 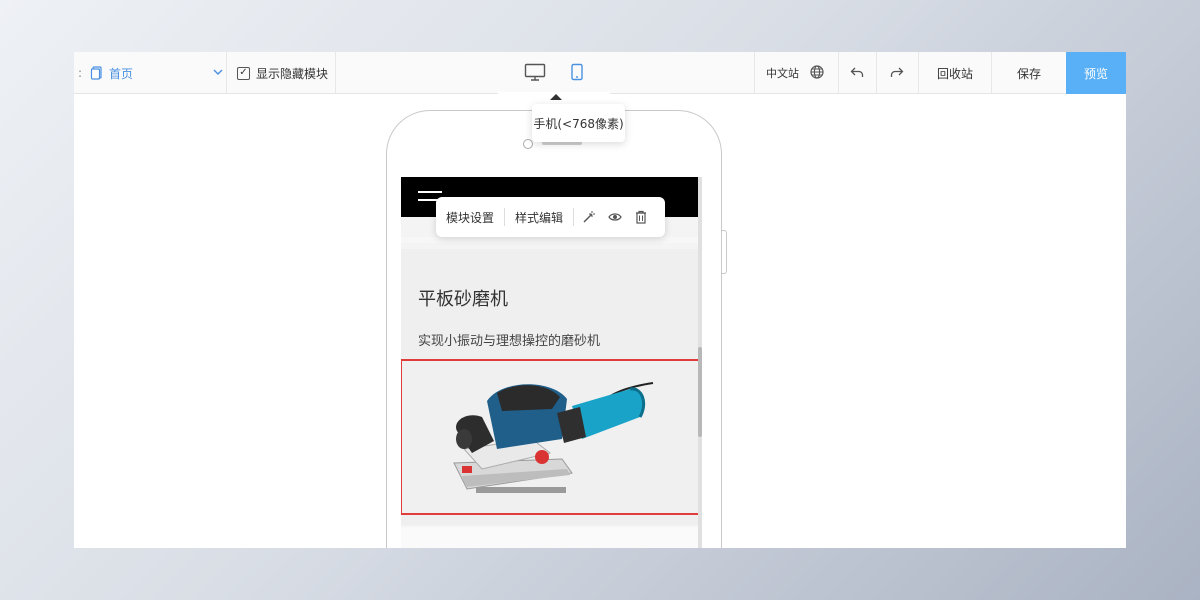 I want to click on globe-button, so click(x=817, y=73).